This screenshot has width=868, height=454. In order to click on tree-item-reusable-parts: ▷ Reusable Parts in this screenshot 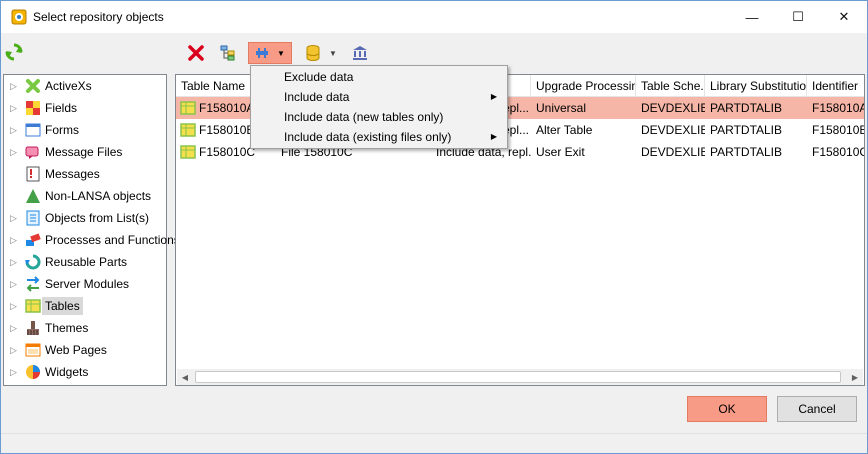, I will do `click(85, 262)`.